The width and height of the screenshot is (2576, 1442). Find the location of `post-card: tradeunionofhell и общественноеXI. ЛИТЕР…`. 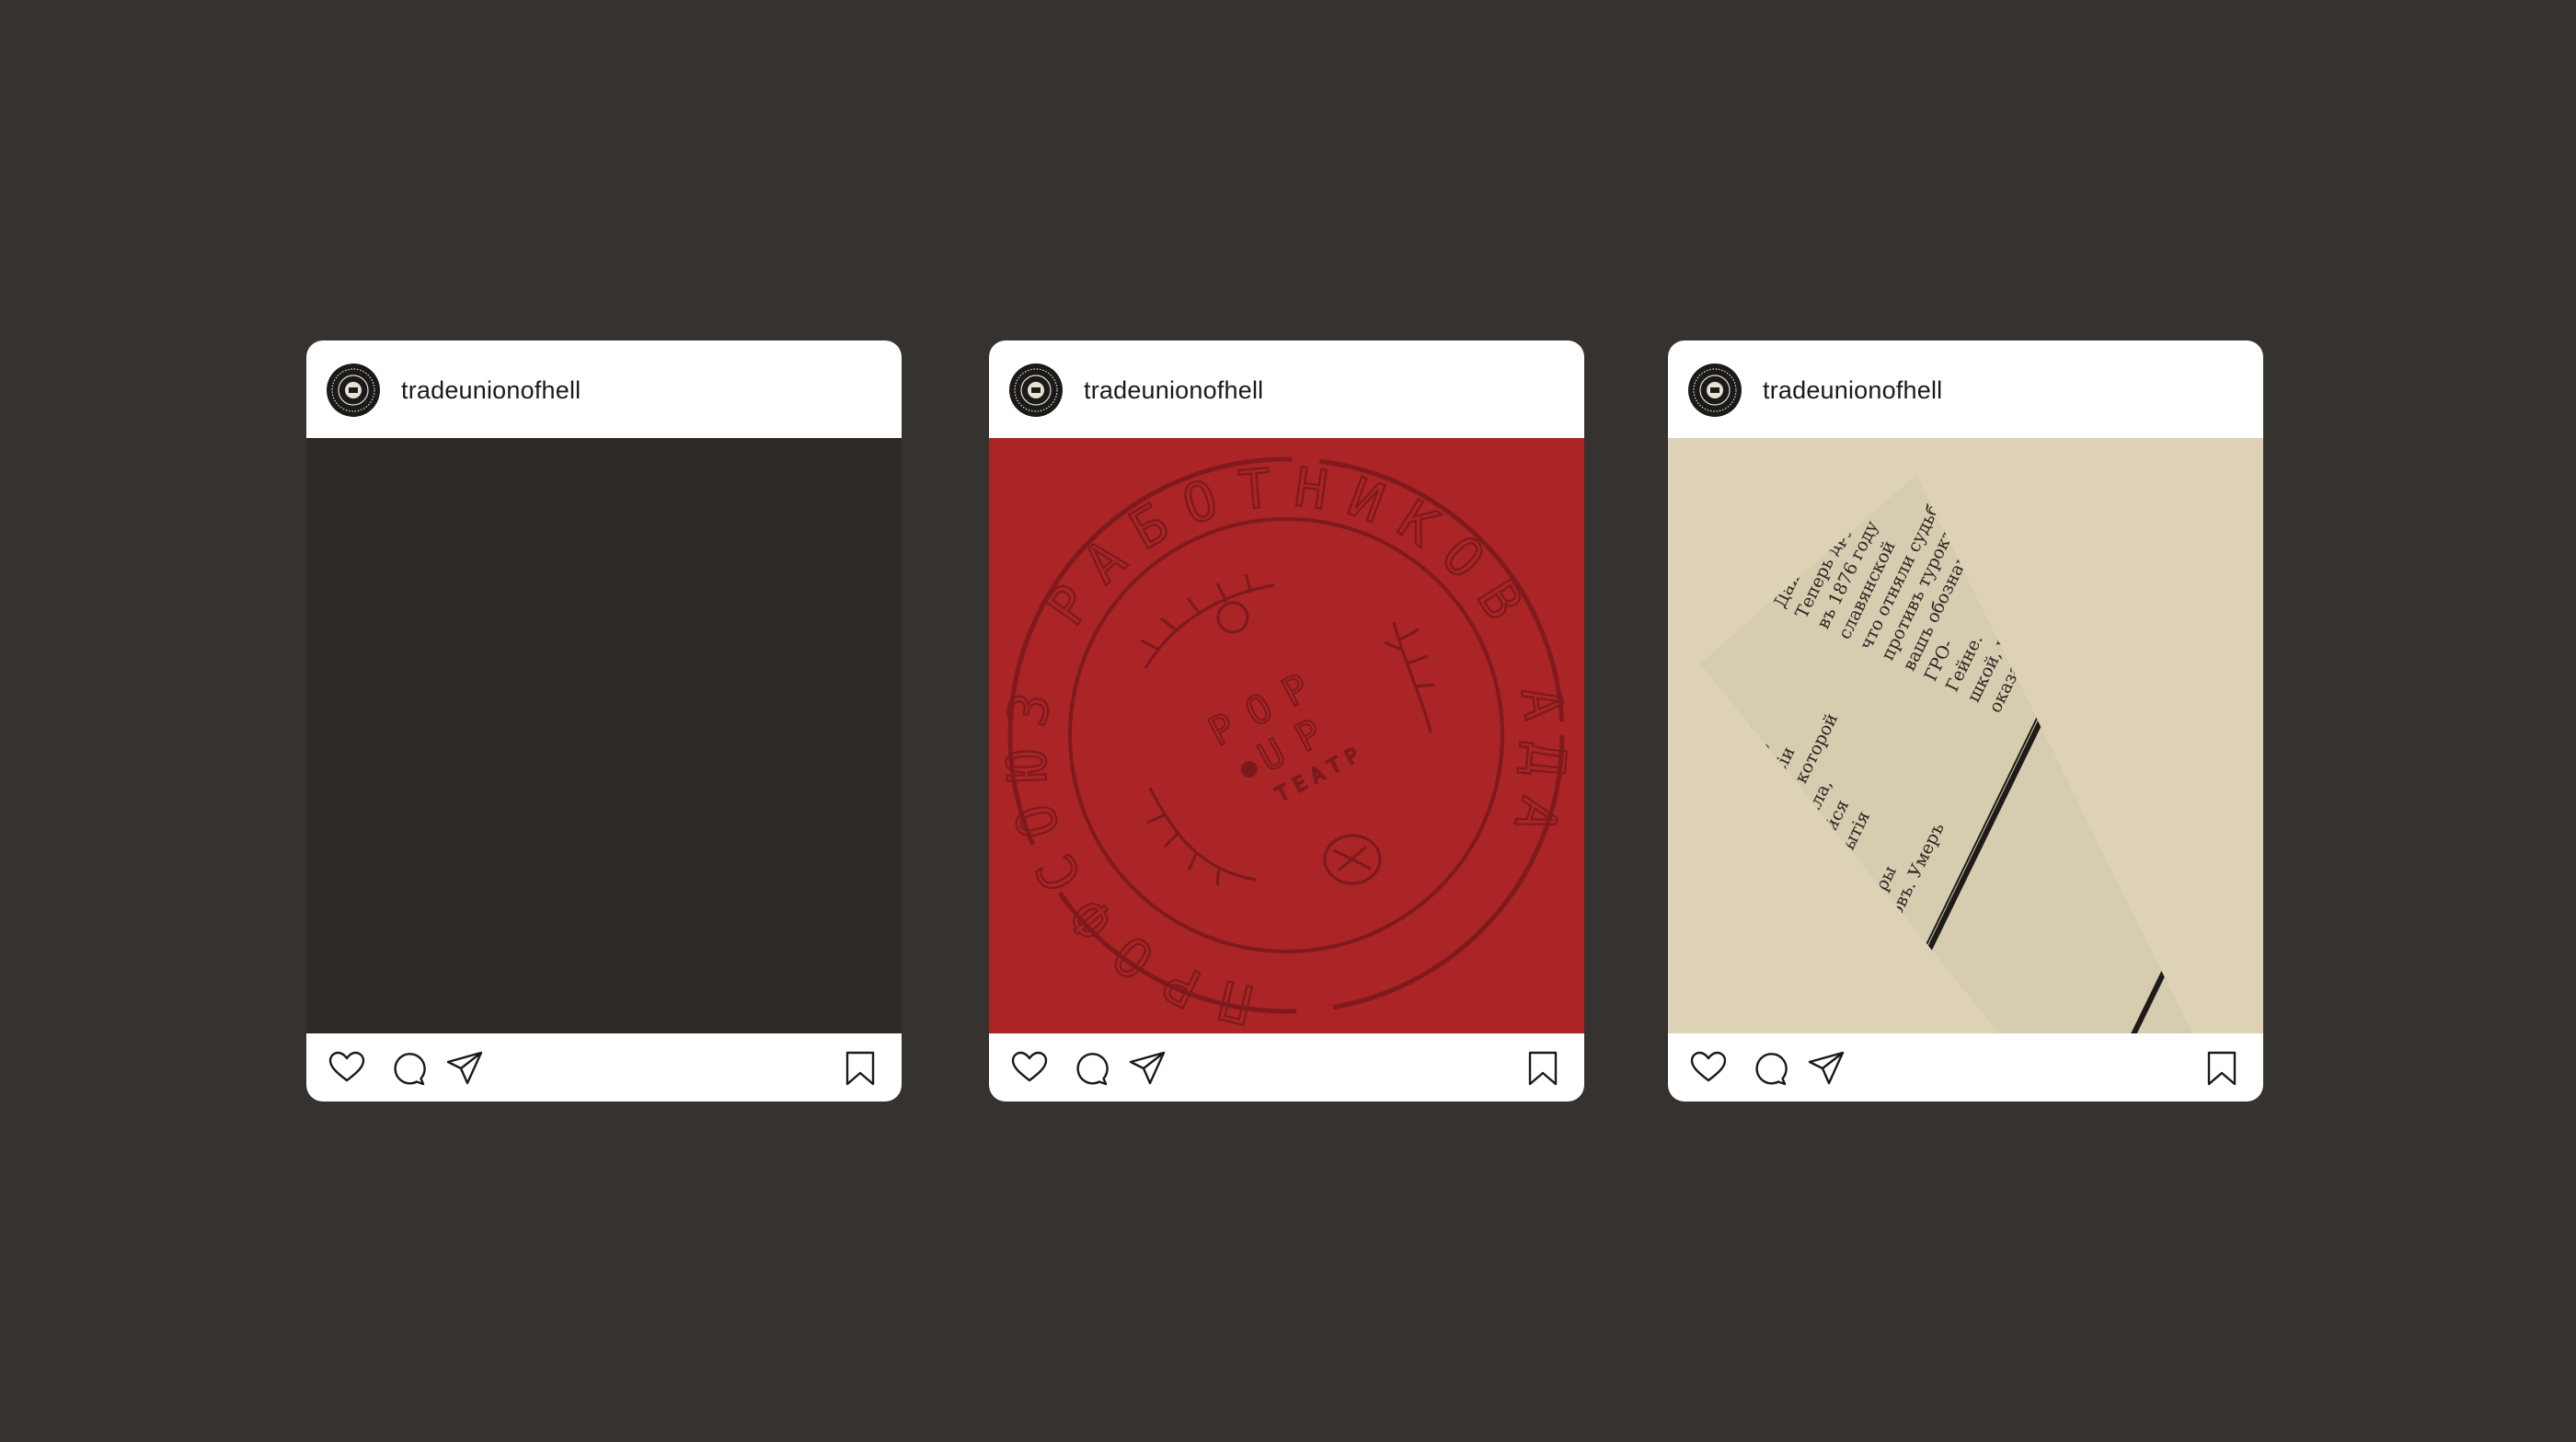

post-card: tradeunionofhell и общественноеXI. ЛИТЕР… is located at coordinates (1965, 721).